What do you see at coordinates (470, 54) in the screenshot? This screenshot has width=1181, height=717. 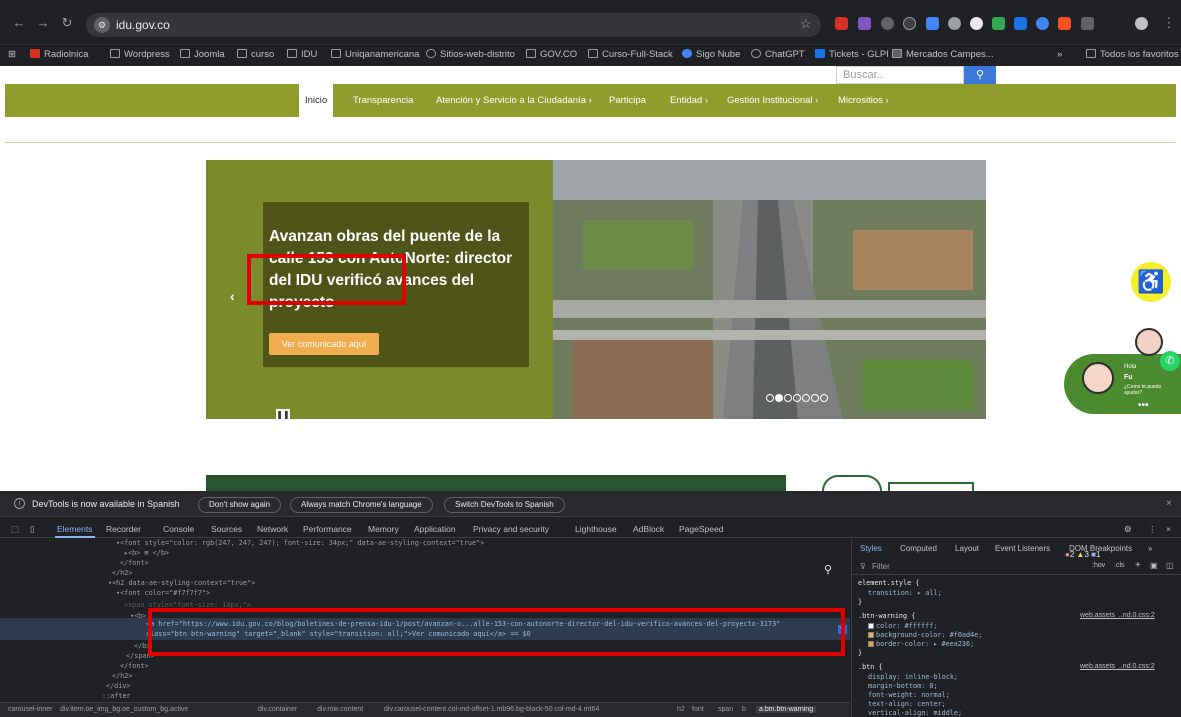 I see `bookmark-item: Sitios-web-distrito` at bounding box center [470, 54].